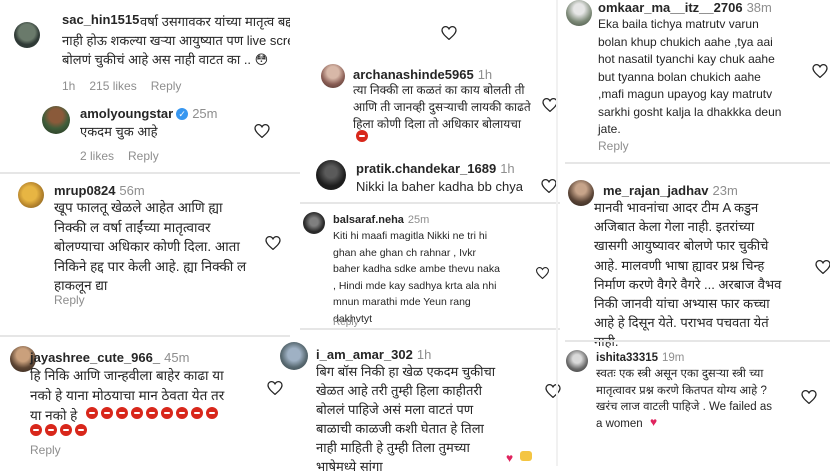 The height and width of the screenshot is (476, 830). What do you see at coordinates (112, 86) in the screenshot?
I see `likes-count: 215 likes` at bounding box center [112, 86].